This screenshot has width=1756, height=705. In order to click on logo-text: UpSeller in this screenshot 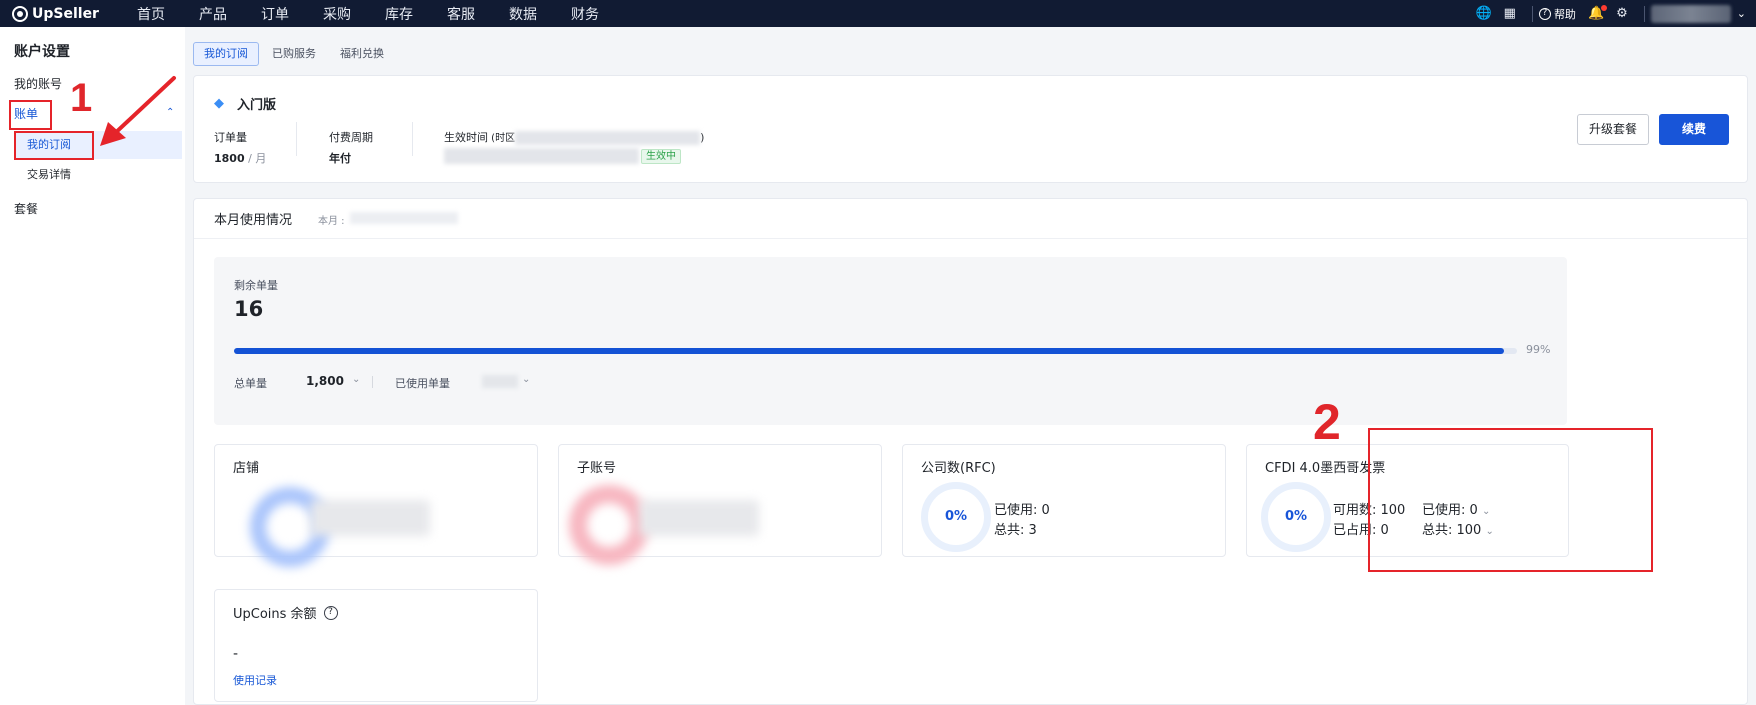, I will do `click(65, 13)`.